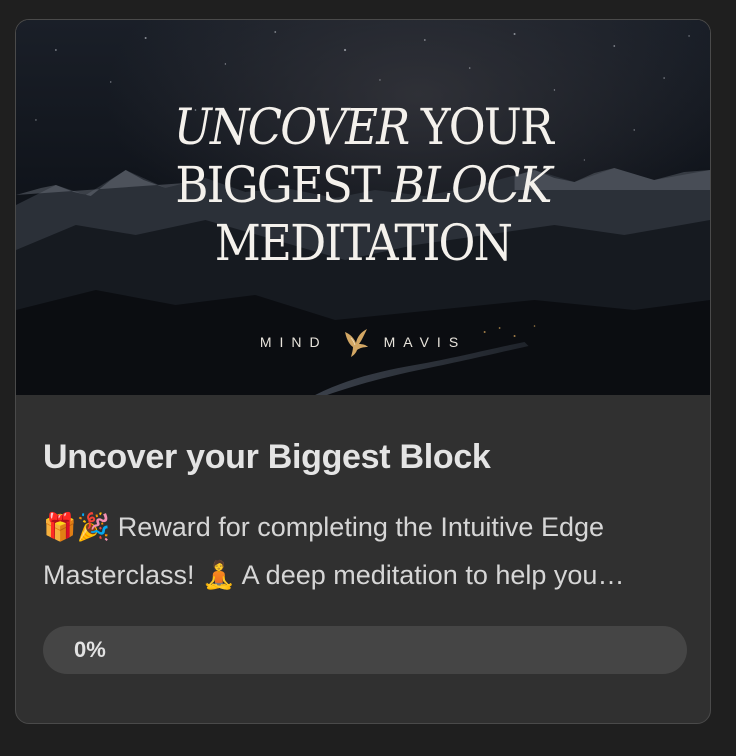  I want to click on cover-headline-word-meditation: MEDITATION, so click(363, 243).